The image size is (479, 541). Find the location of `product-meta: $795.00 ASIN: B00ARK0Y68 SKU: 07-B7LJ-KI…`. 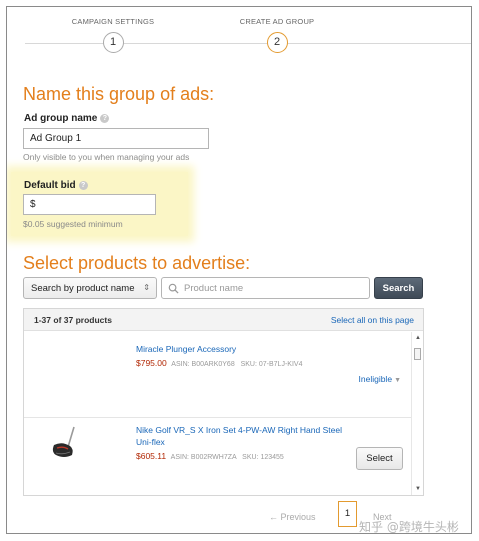

product-meta: $795.00 ASIN: B00ARK0Y68 SKU: 07-B7LJ-KI… is located at coordinates (219, 363).